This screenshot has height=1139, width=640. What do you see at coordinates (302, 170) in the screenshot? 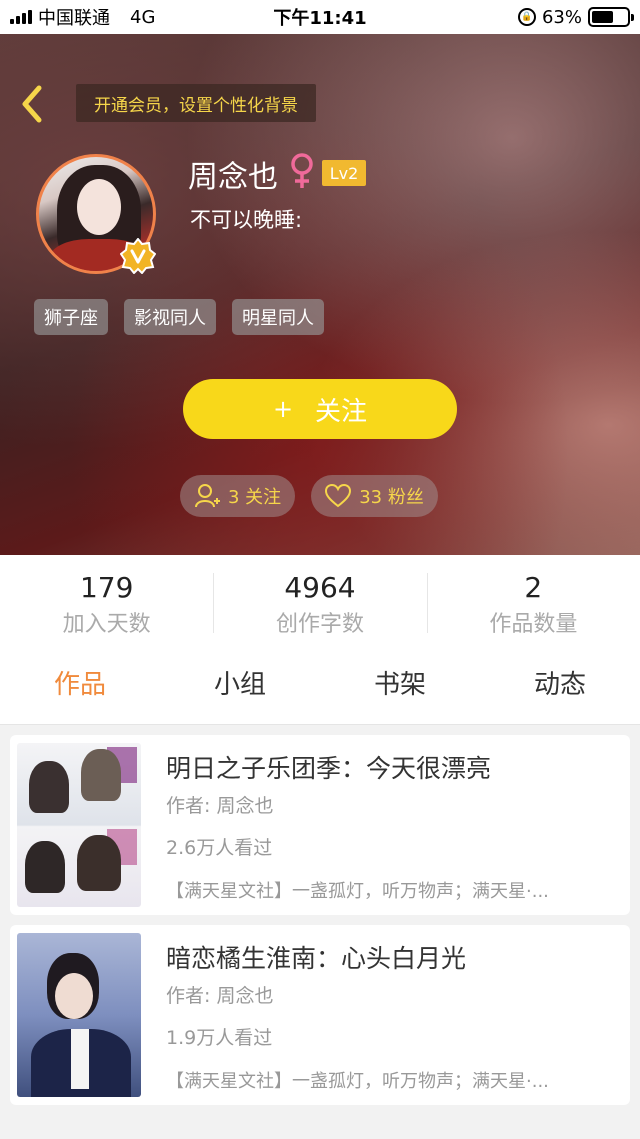
I see `female-icon` at bounding box center [302, 170].